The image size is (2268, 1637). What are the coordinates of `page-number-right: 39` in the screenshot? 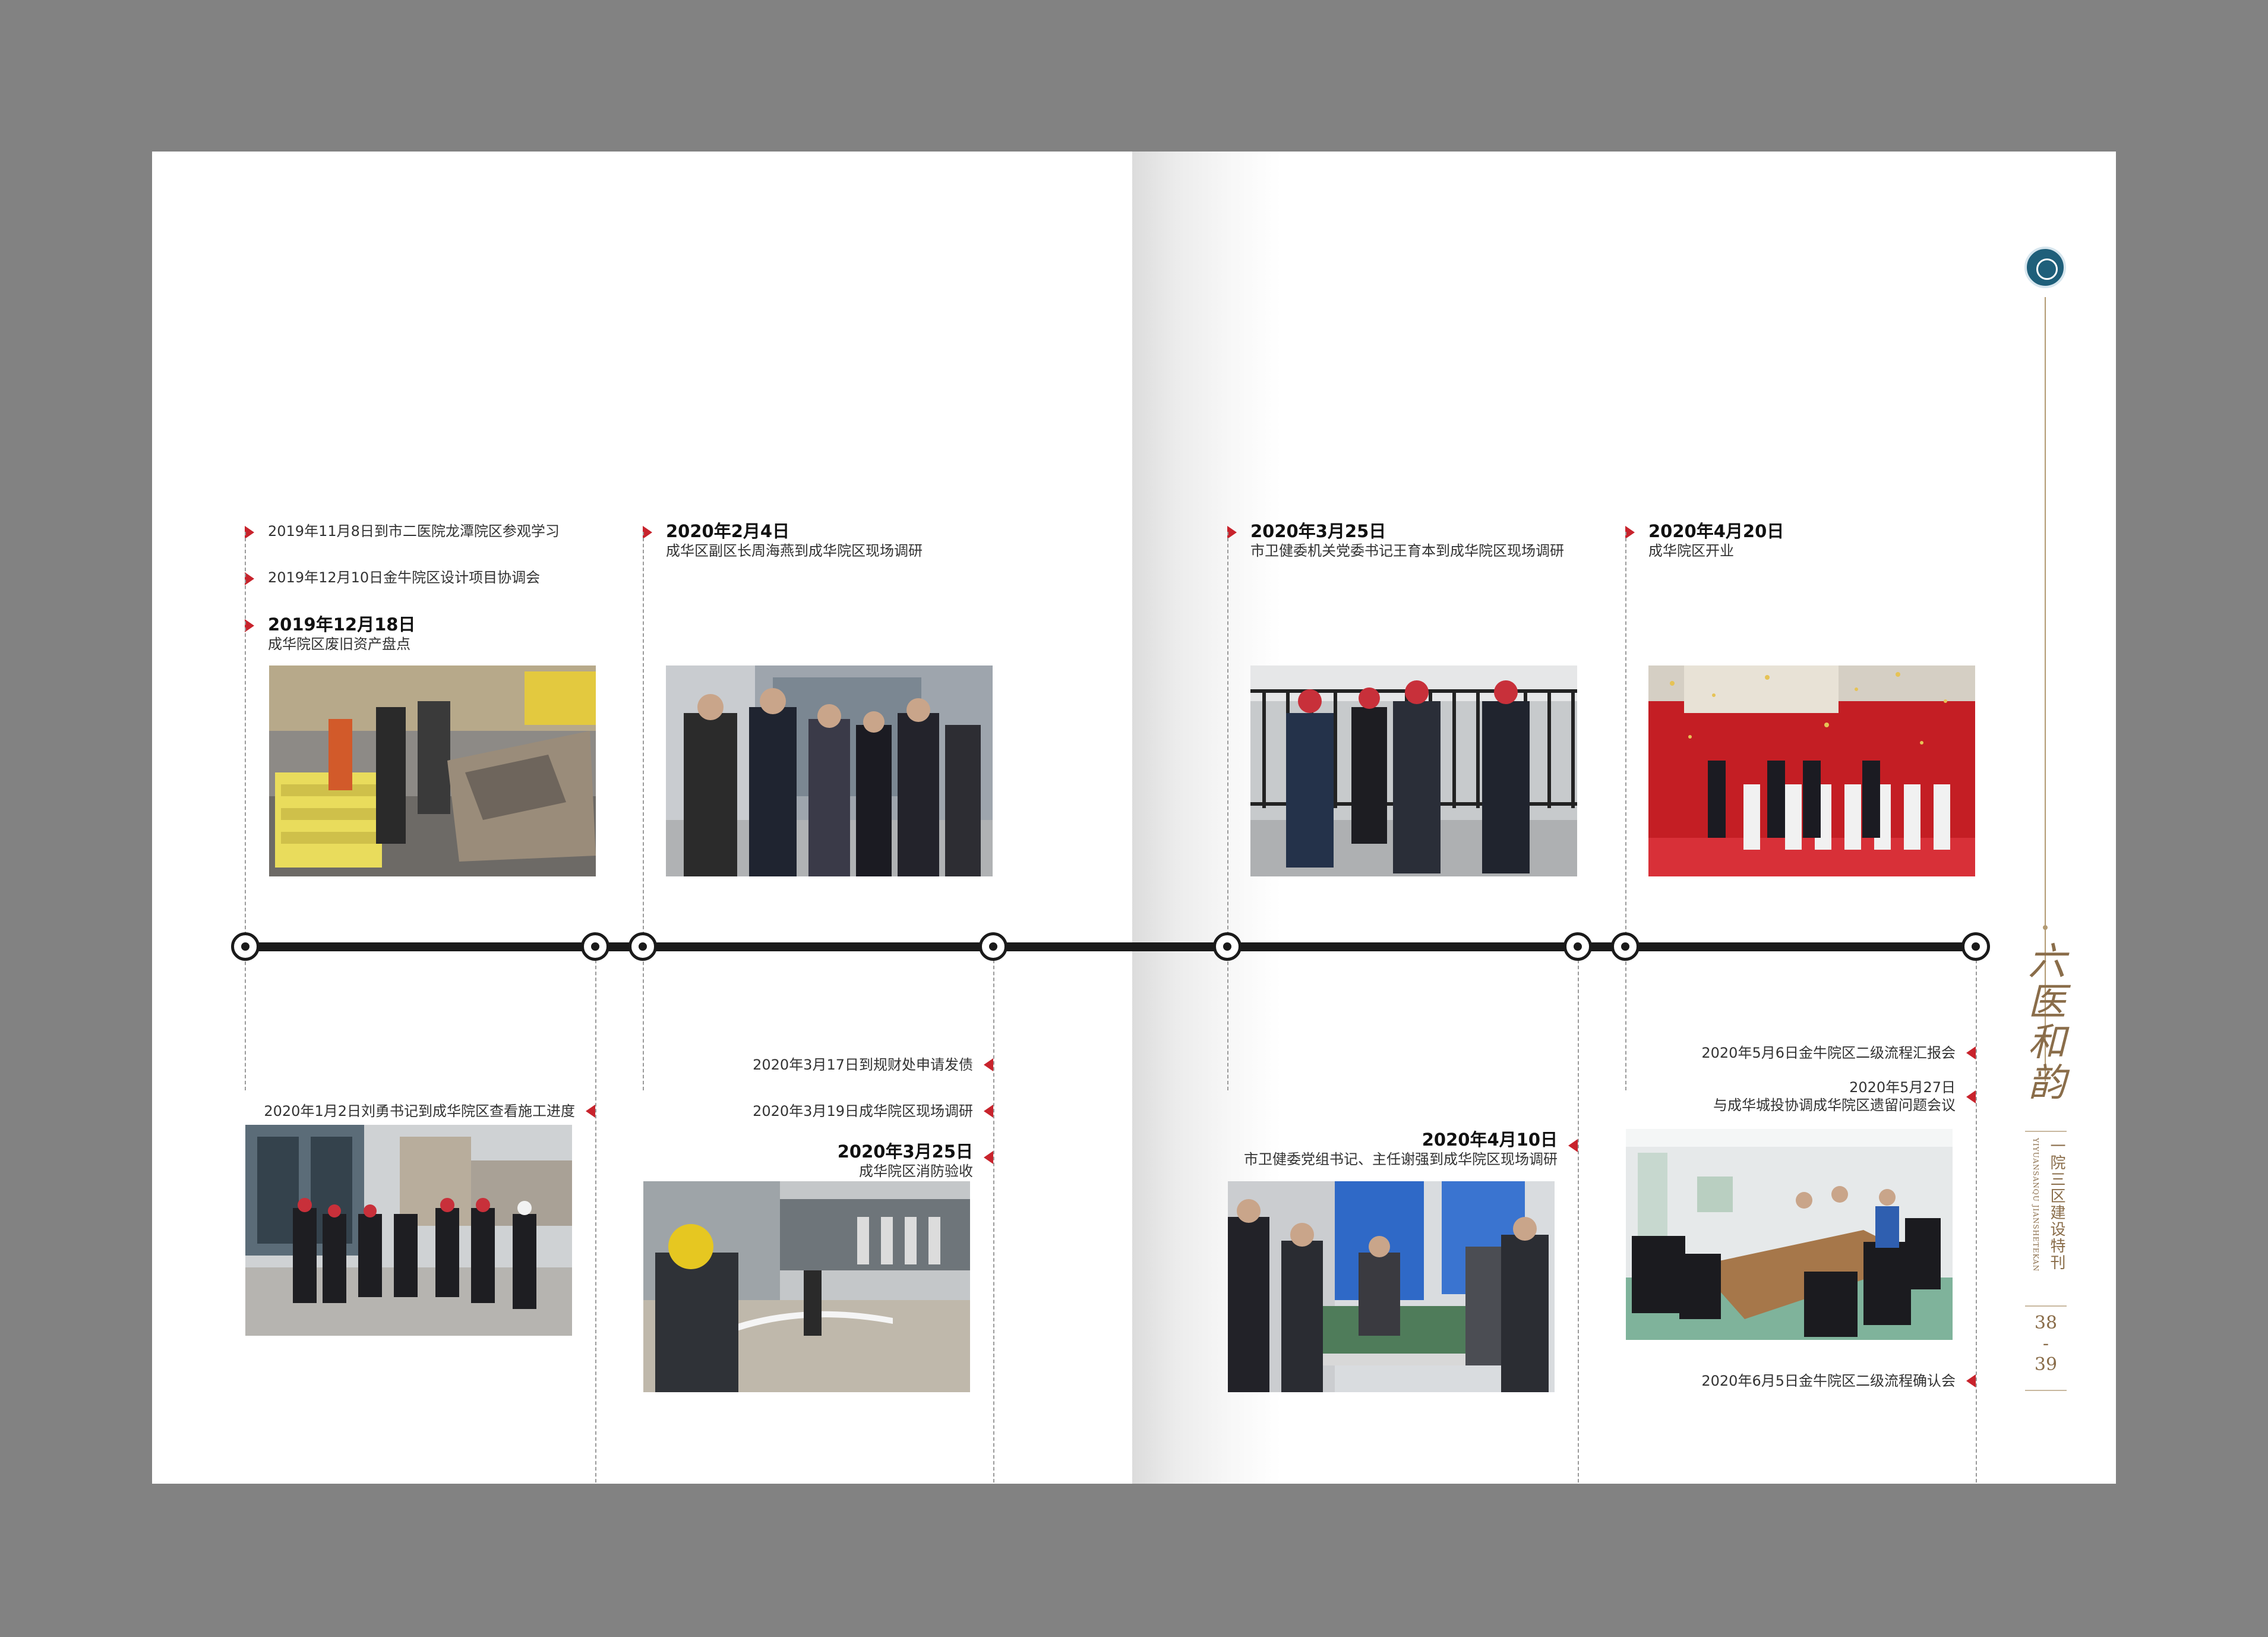 It's located at (2046, 1364).